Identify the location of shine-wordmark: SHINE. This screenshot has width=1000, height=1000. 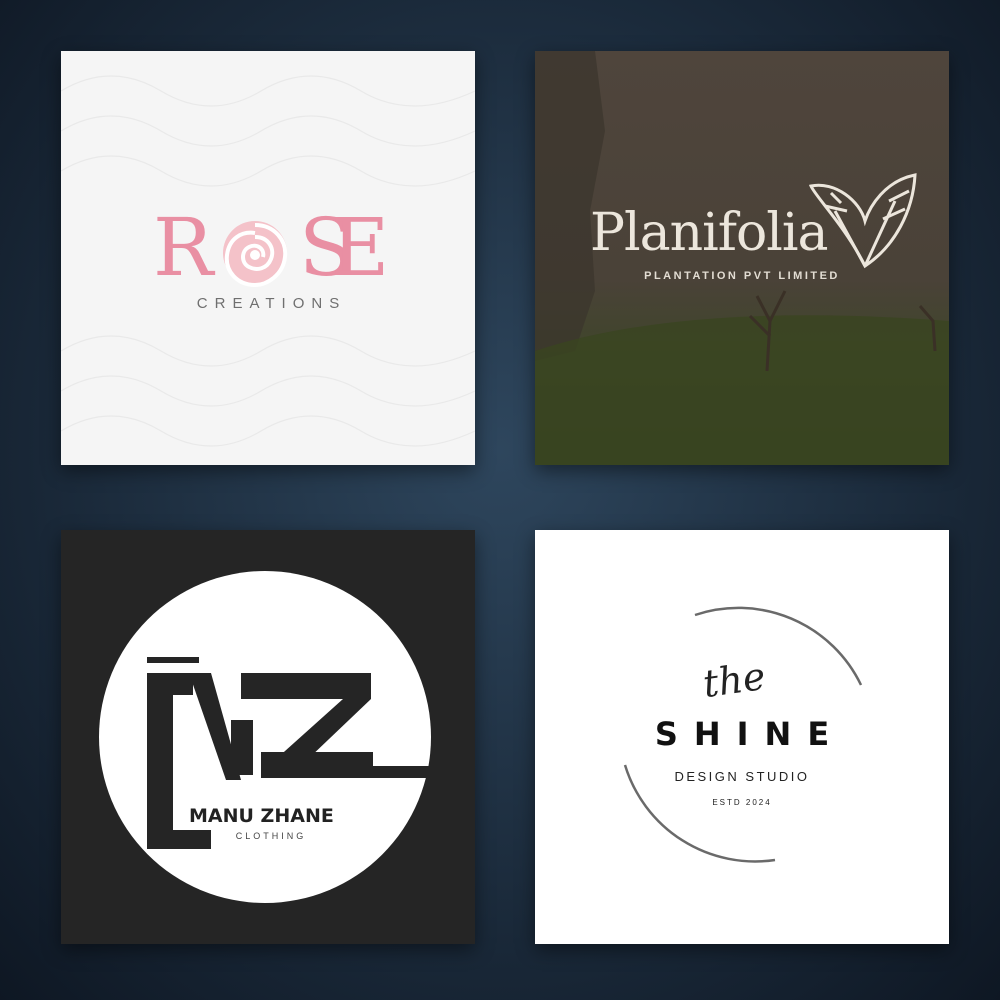
(750, 734).